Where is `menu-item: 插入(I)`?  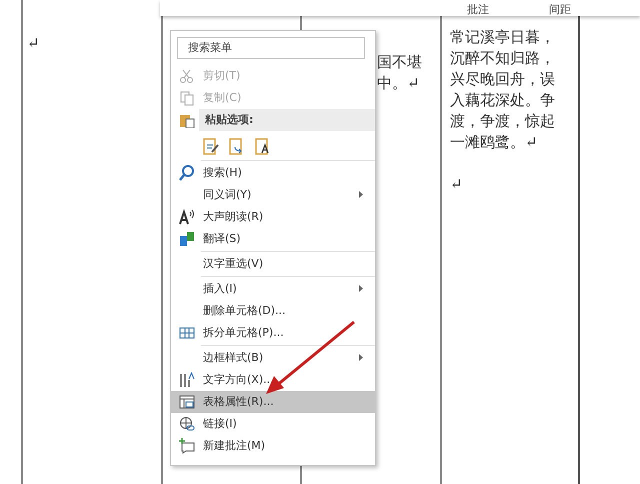
menu-item: 插入(I) is located at coordinates (273, 289).